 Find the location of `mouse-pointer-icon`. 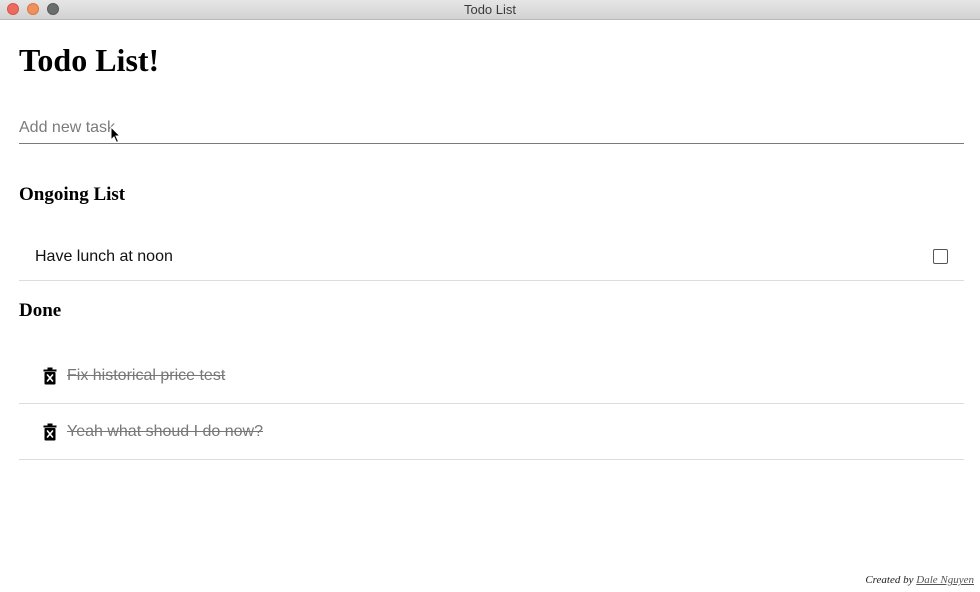

mouse-pointer-icon is located at coordinates (116, 135).